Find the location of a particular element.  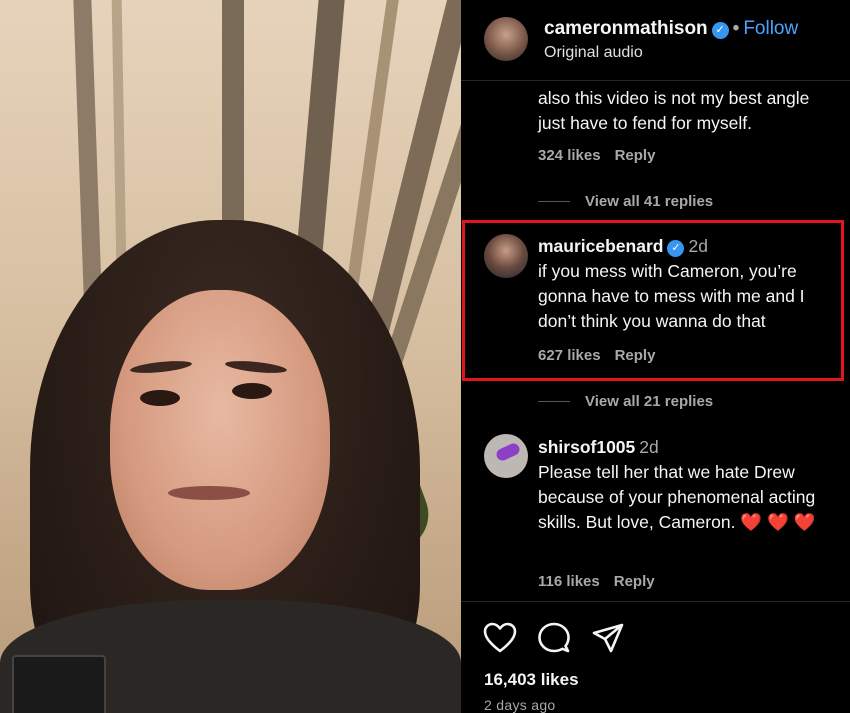

author-line: cameronmathison ✓ • Follow is located at coordinates (671, 29).